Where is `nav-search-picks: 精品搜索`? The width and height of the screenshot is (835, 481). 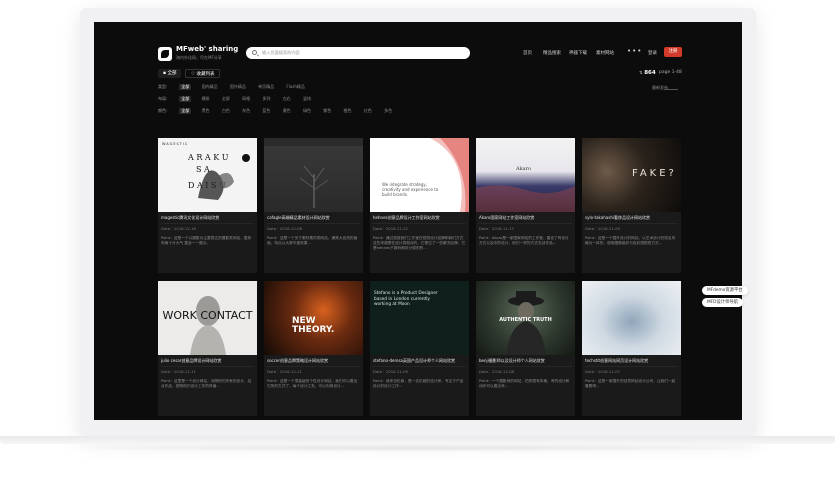 nav-search-picks: 精品搜索 is located at coordinates (552, 53).